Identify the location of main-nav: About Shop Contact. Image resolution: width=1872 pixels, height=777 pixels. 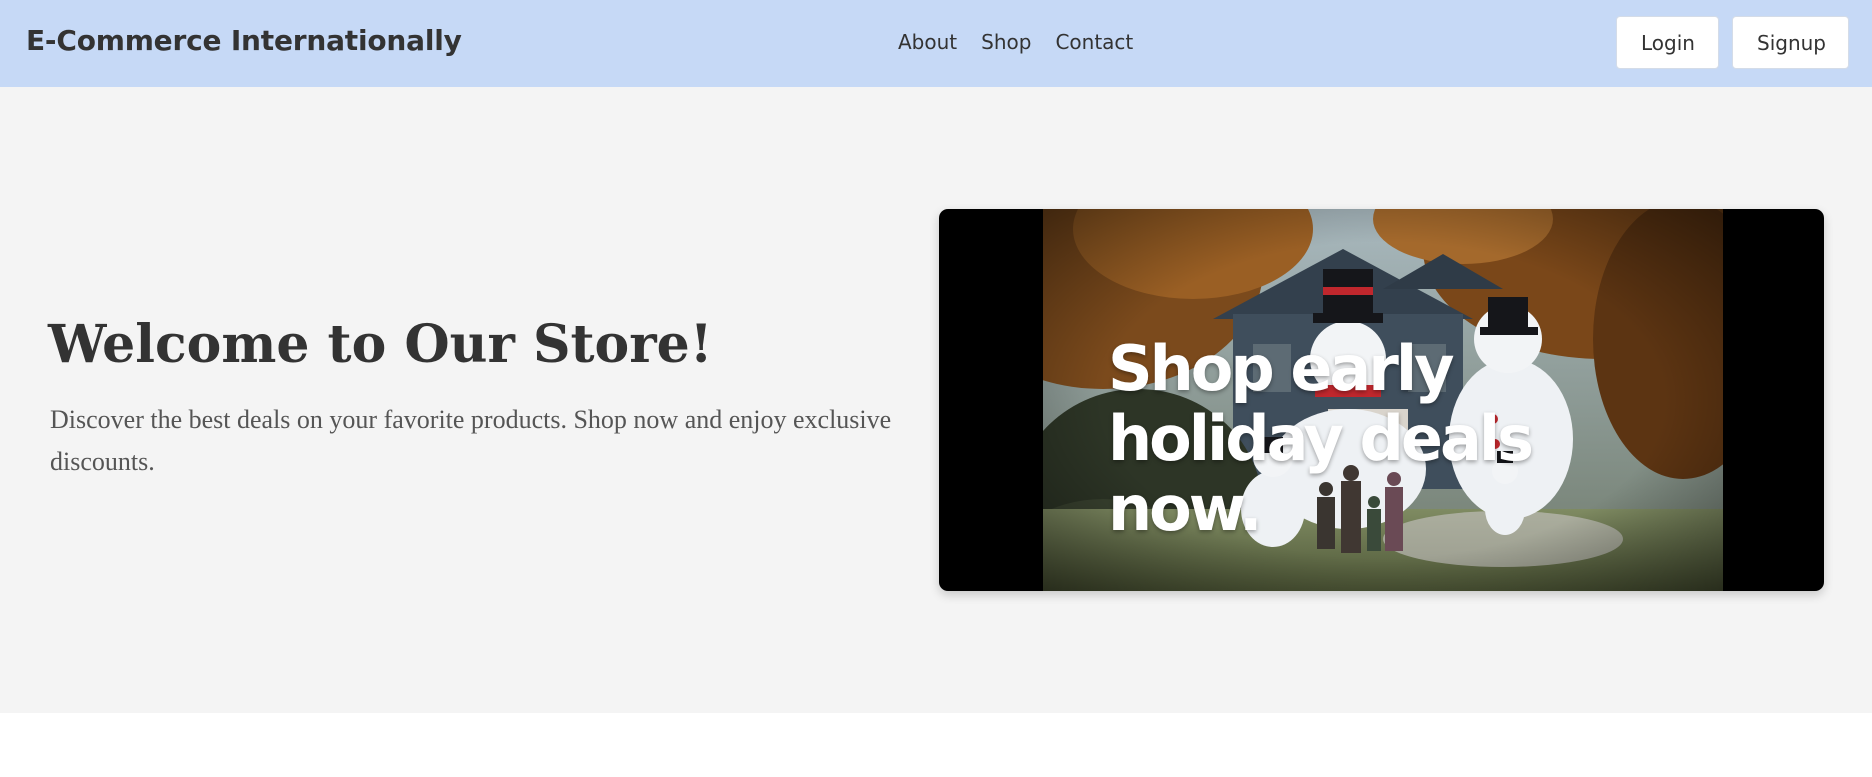
(1015, 42).